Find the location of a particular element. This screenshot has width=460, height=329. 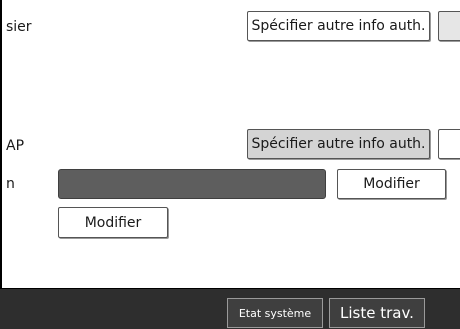

row2-label: AP is located at coordinates (15, 146).